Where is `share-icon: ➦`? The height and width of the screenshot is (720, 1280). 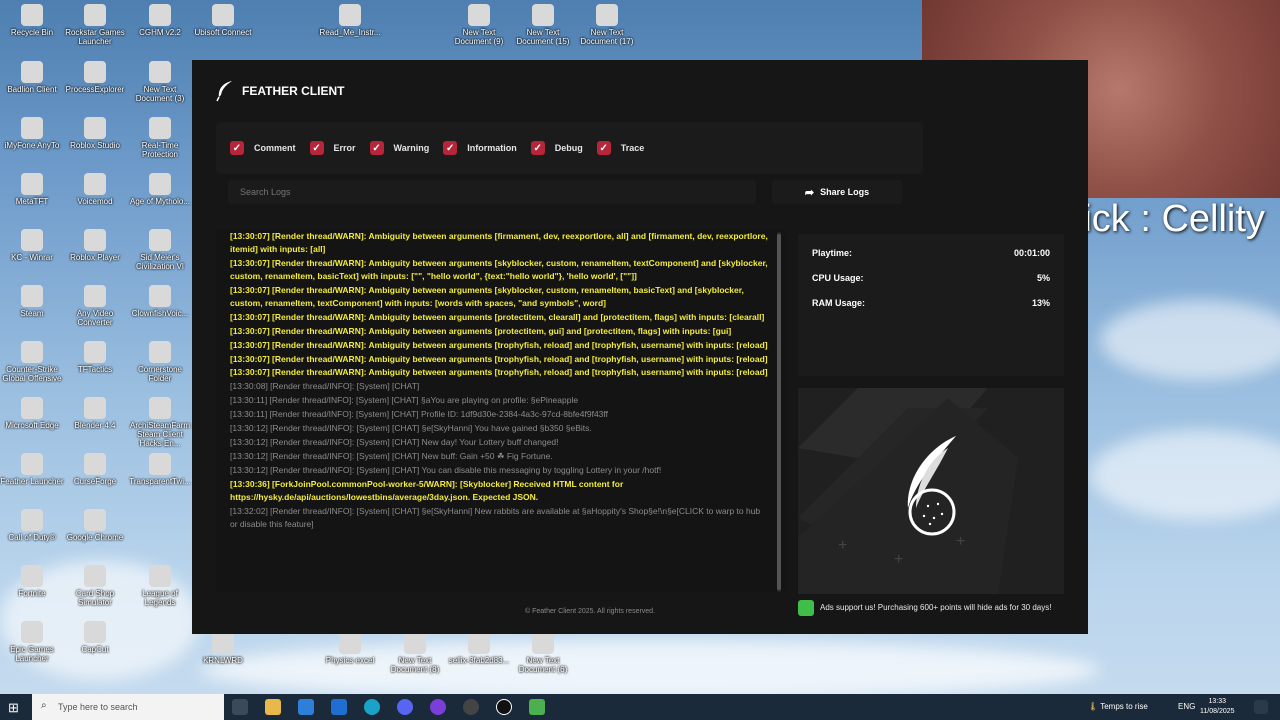 share-icon: ➦ is located at coordinates (809, 192).